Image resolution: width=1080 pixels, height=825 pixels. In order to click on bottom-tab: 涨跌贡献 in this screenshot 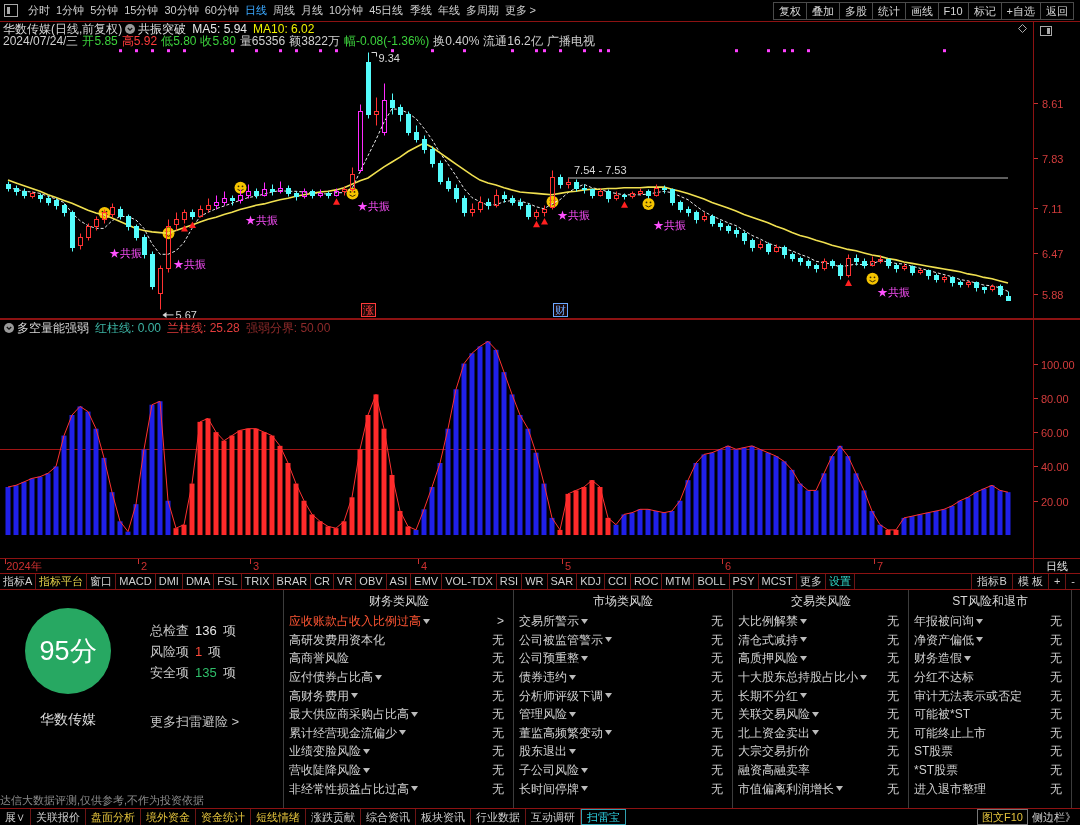, I will do `click(333, 817)`.